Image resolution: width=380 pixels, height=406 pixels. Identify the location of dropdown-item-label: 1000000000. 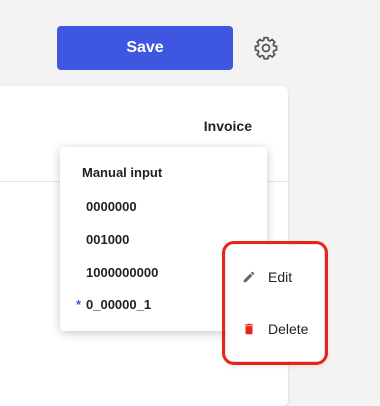
(122, 272).